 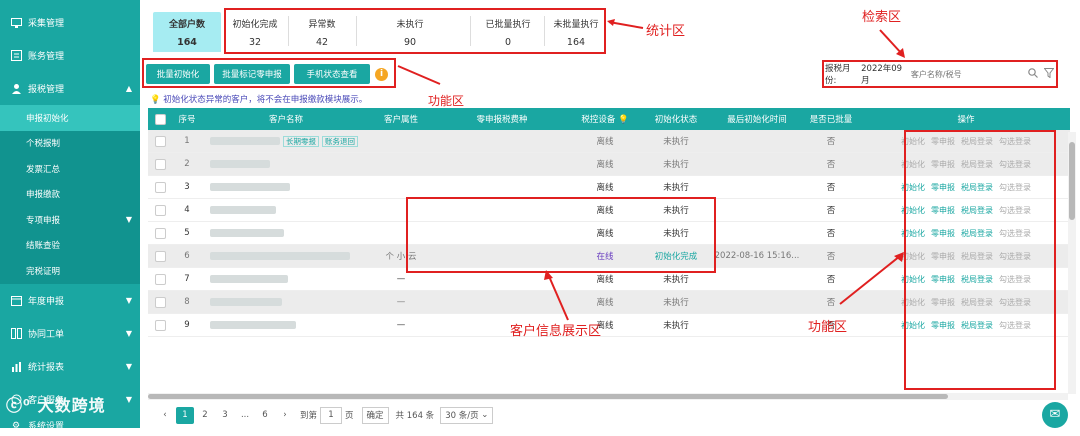 I want to click on chevron-down-icon: ⌄, so click(x=485, y=415).